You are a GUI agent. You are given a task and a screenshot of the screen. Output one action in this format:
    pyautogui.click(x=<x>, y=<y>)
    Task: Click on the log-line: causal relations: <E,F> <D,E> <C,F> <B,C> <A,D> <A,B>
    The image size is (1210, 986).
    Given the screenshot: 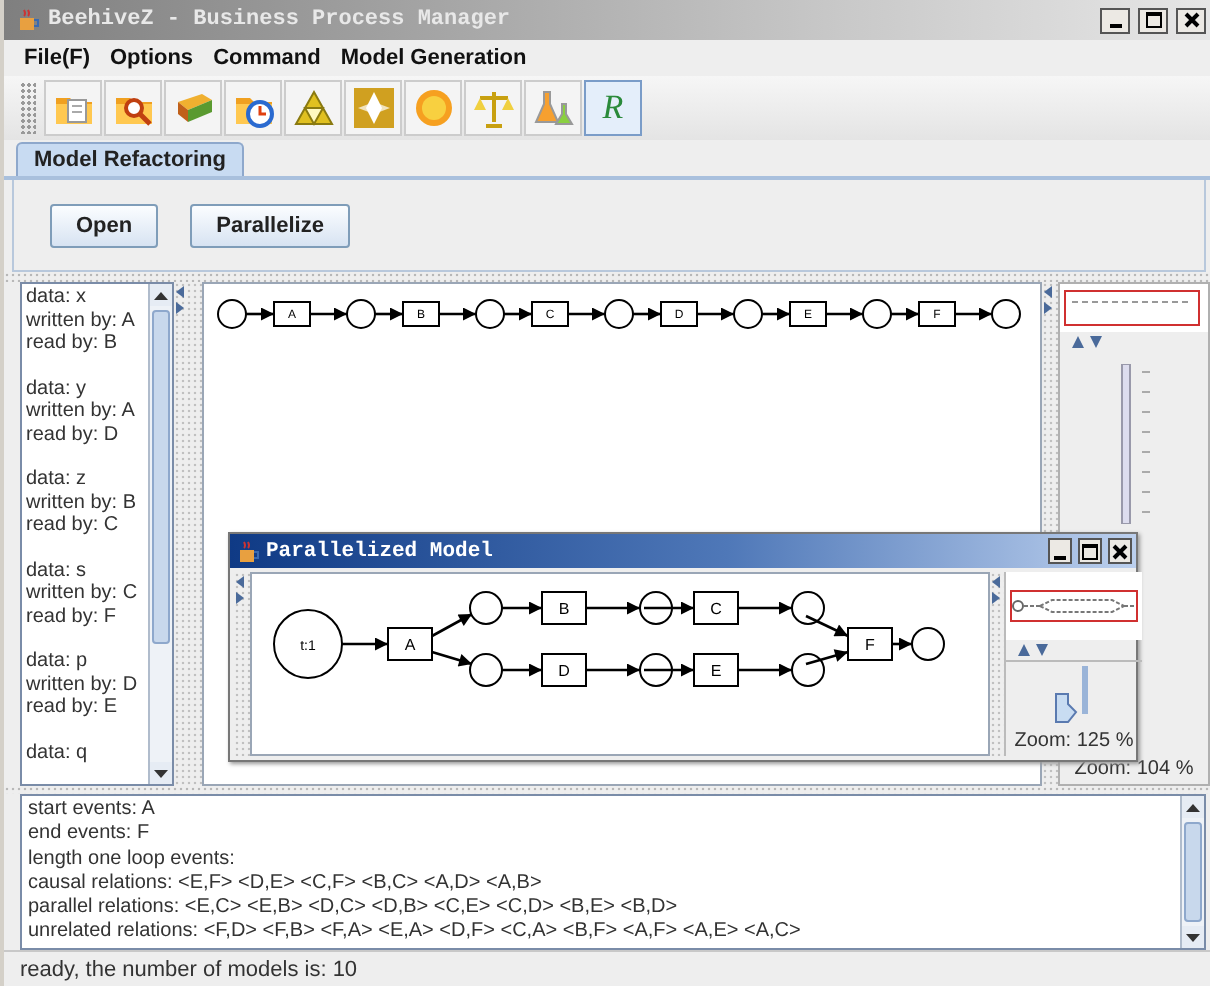 What is the action you would take?
    pyautogui.click(x=286, y=884)
    